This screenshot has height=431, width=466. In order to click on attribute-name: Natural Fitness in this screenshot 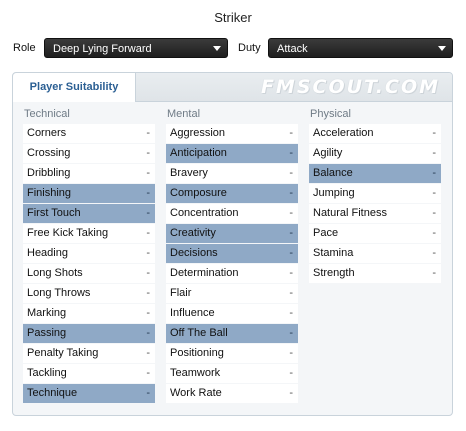, I will do `click(350, 213)`.